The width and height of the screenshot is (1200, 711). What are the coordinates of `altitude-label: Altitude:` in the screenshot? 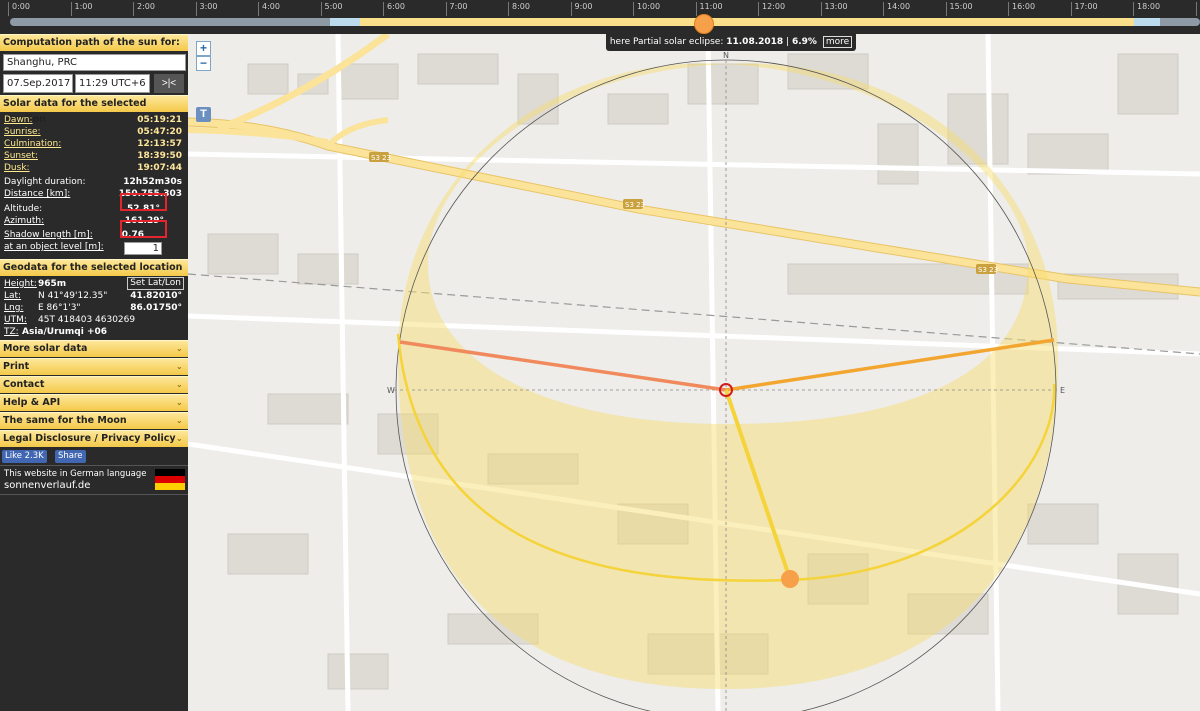 It's located at (23, 209).